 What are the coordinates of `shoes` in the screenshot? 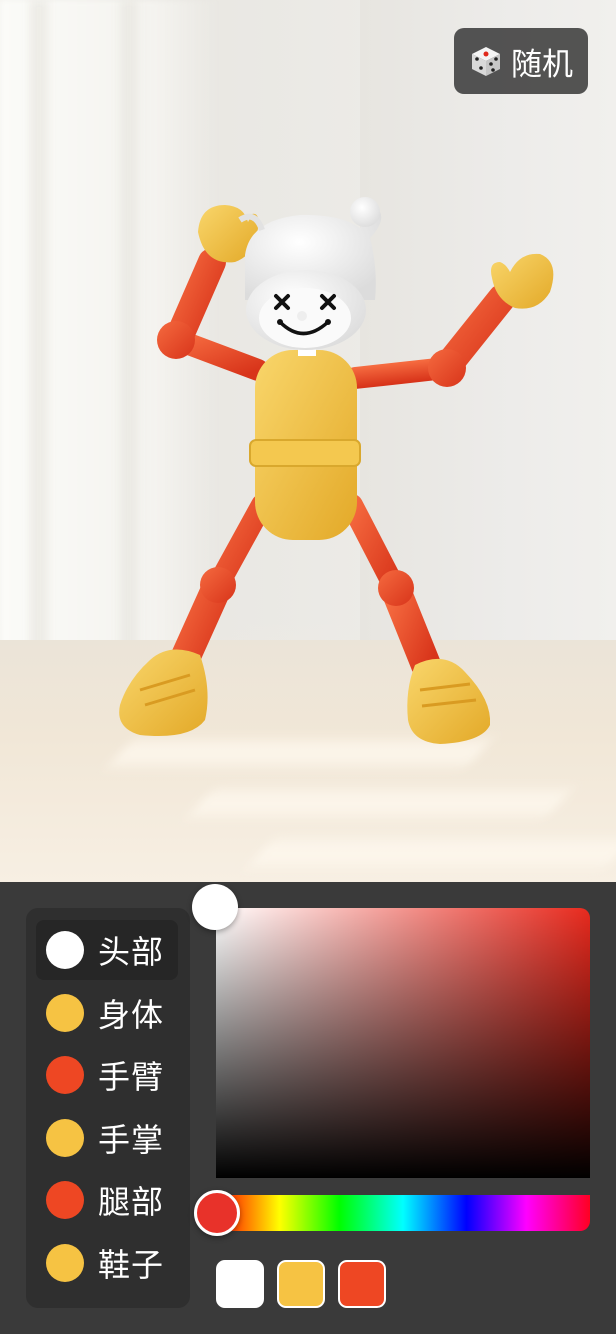 It's located at (305, 696).